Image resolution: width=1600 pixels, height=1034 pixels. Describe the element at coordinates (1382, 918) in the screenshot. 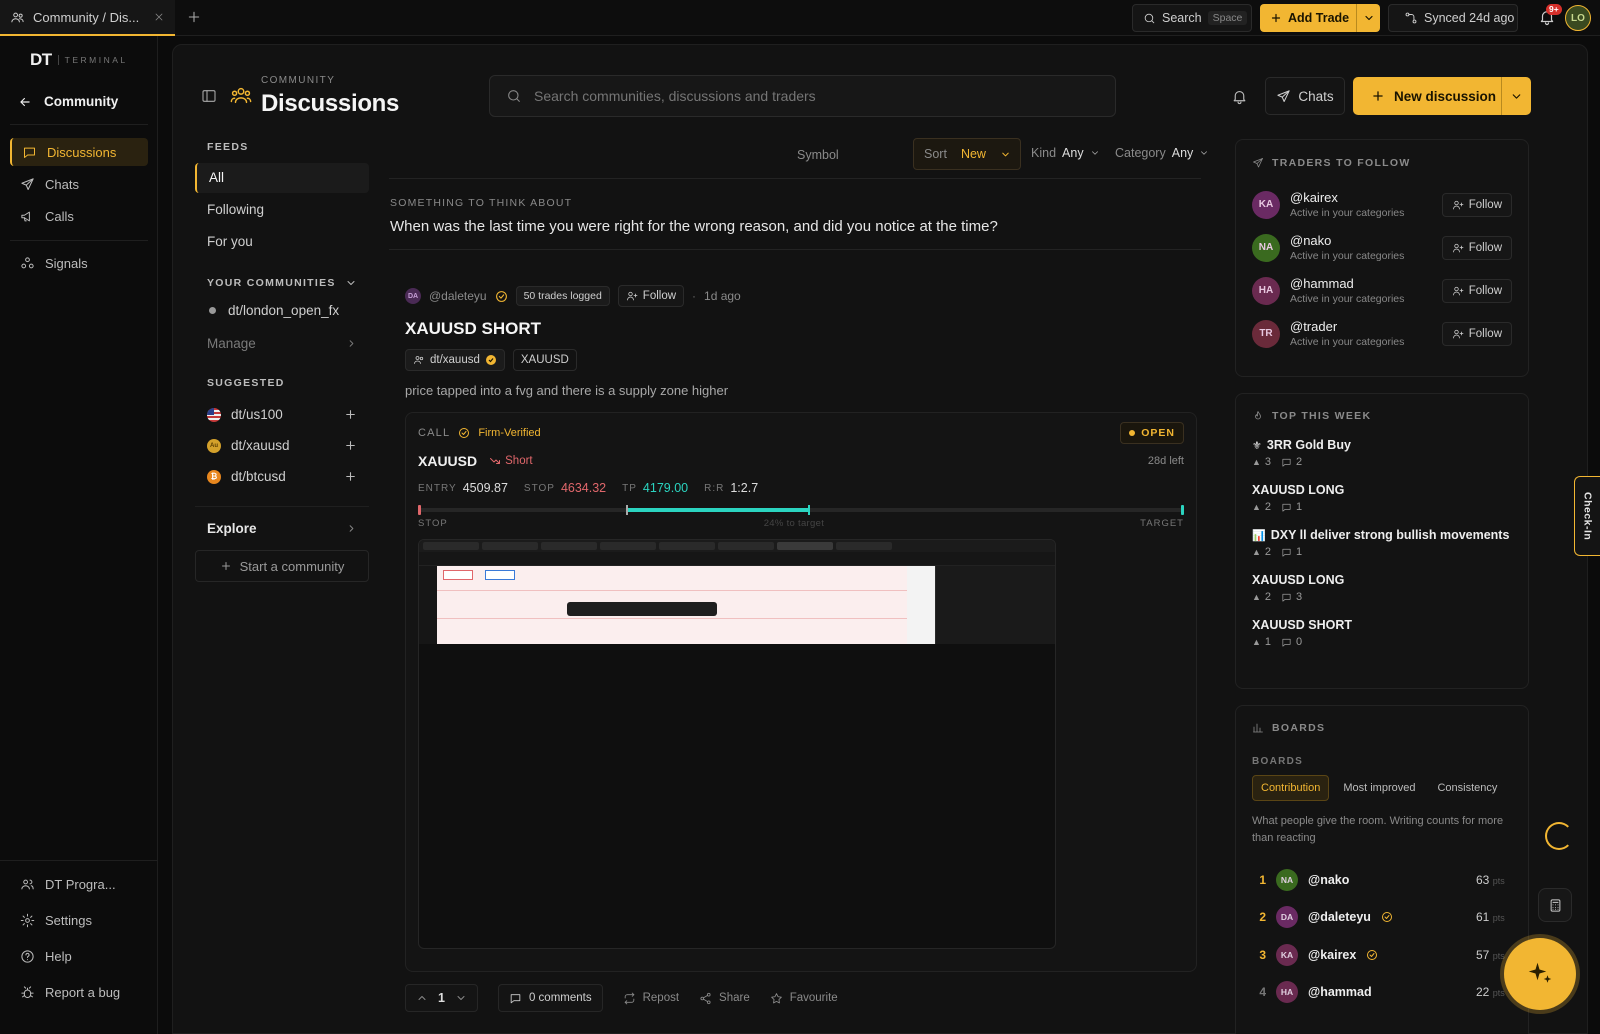

I see `leaderboard-row: 2 DA @daleteyu 61 pts` at that location.